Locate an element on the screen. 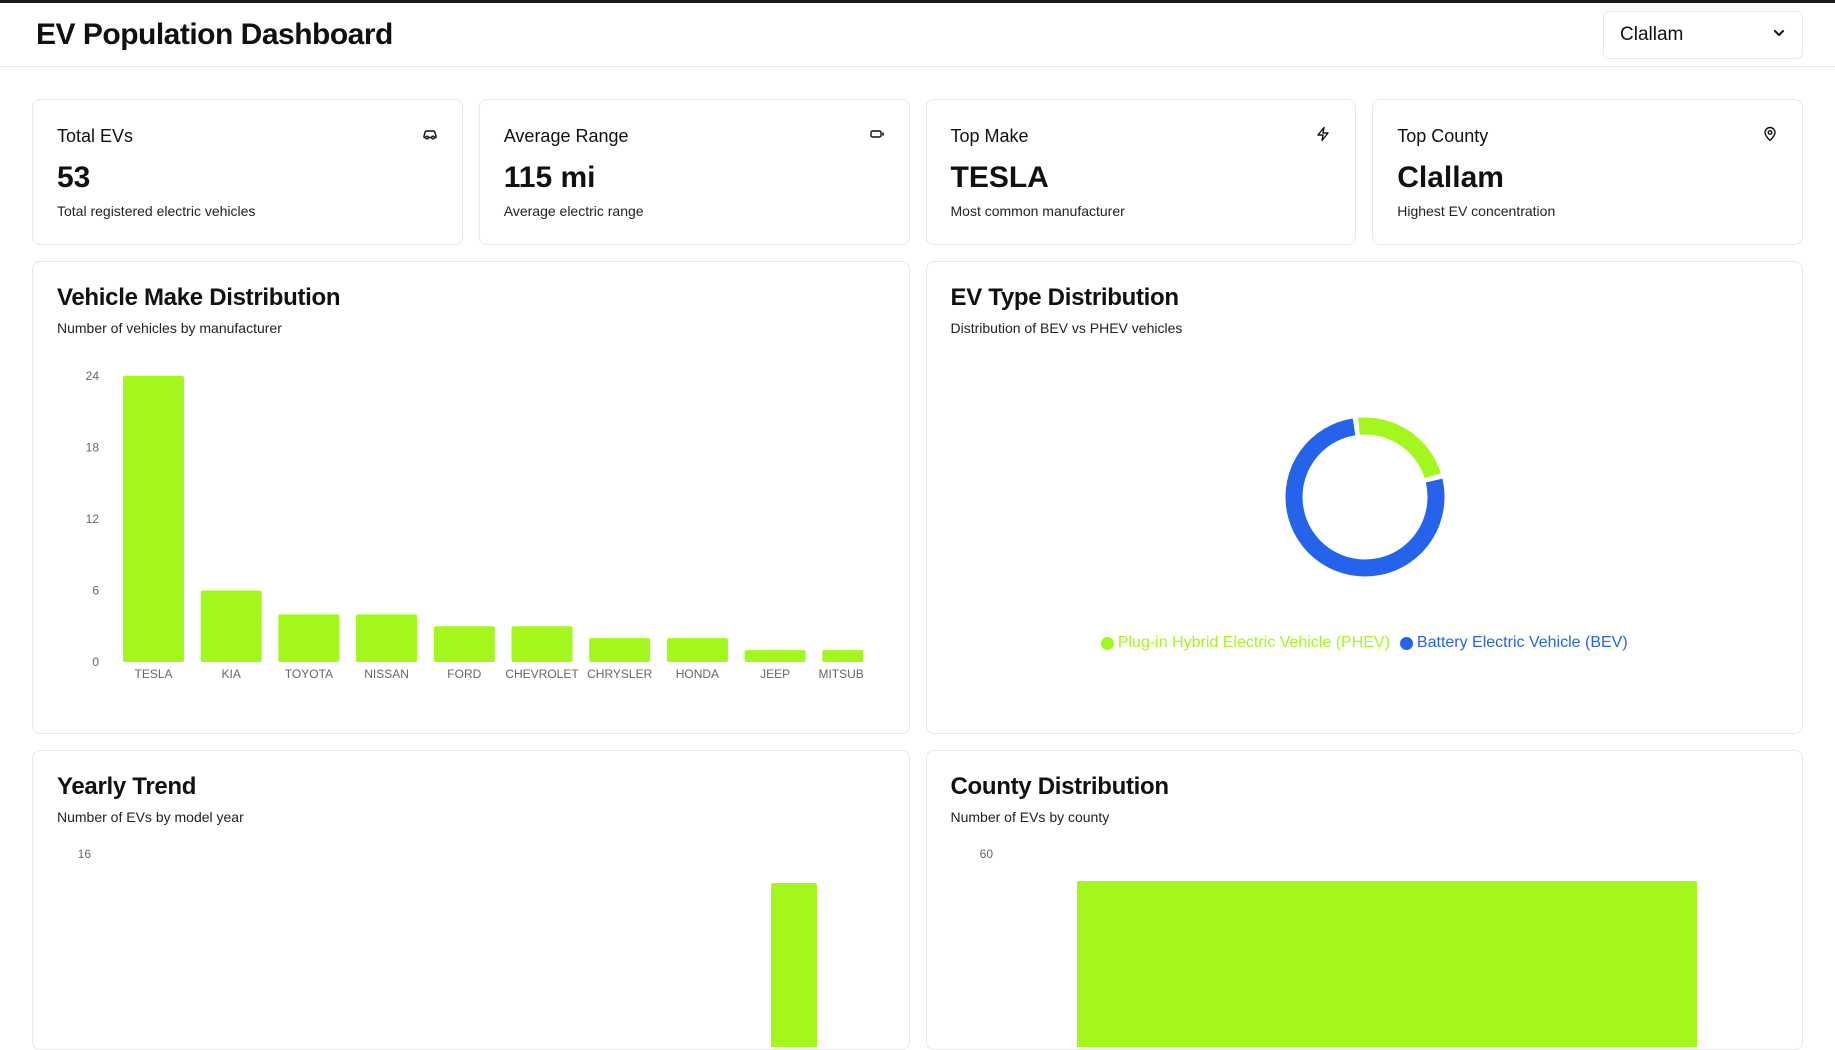 This screenshot has height=1050, width=1835. legend-item-phev: Plug-in Hybrid Electric Vehicle (PHEV) is located at coordinates (1245, 643).